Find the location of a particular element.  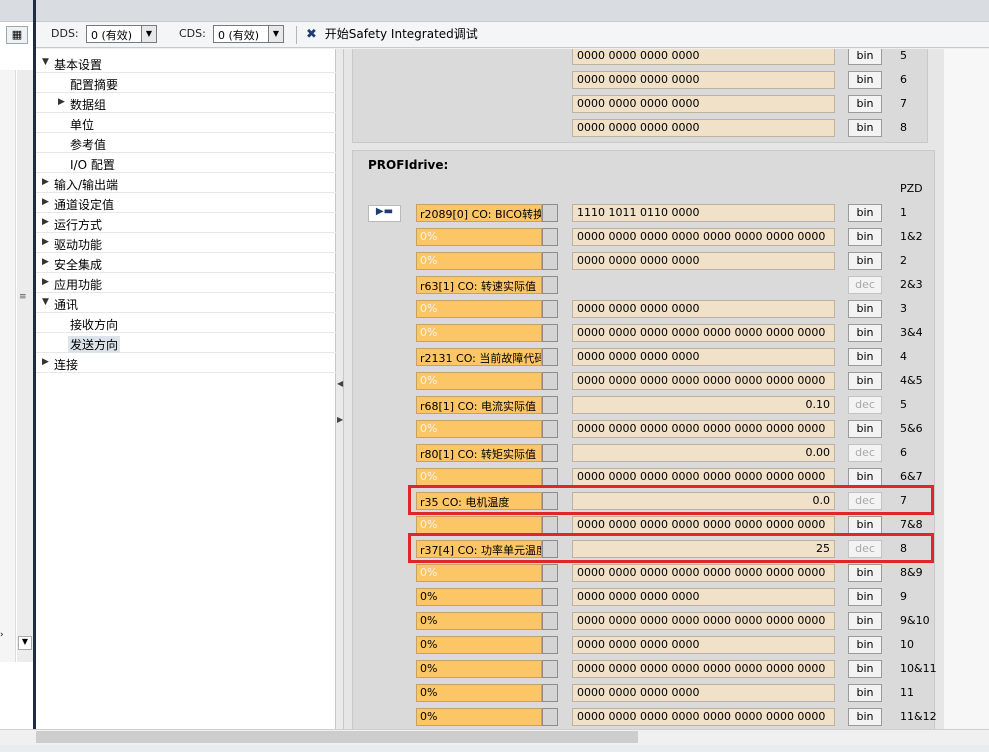

tree-item: 发送方向 is located at coordinates (186, 343).